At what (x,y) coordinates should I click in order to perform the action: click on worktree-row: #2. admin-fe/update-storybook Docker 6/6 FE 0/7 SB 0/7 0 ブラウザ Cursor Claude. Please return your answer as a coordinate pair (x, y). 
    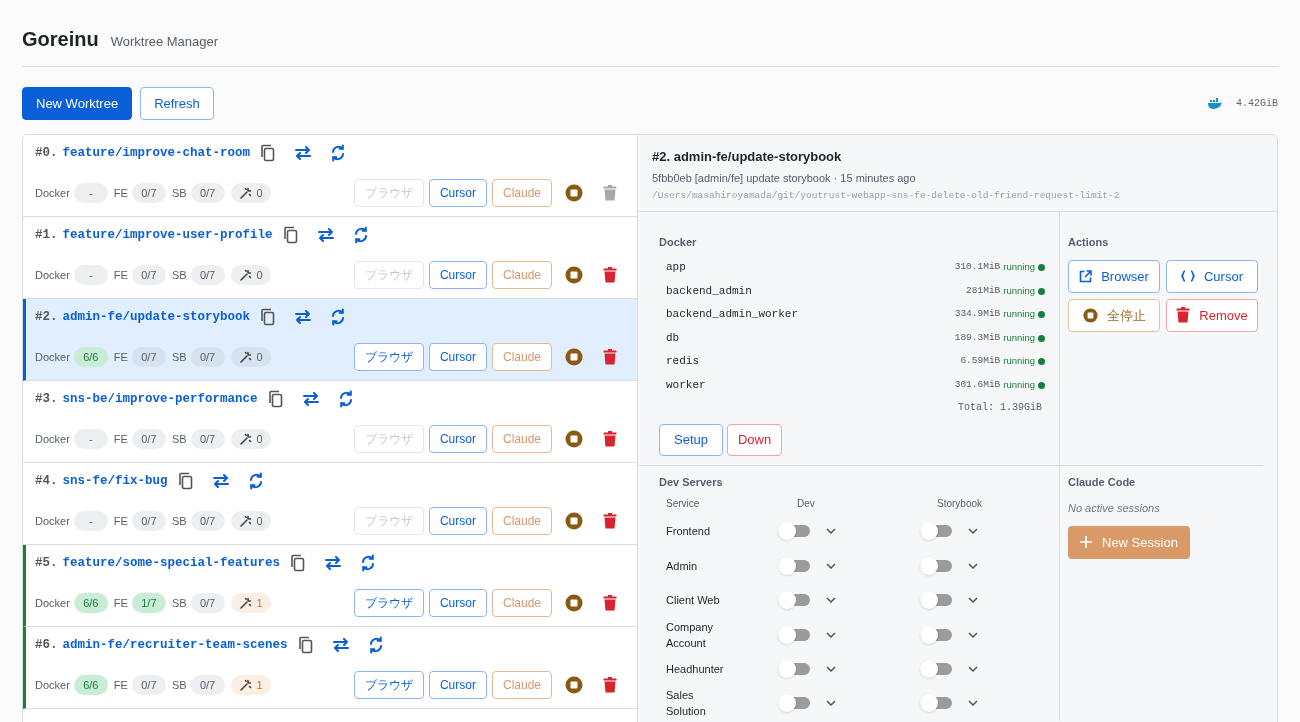
    Looking at the image, I should click on (330, 340).